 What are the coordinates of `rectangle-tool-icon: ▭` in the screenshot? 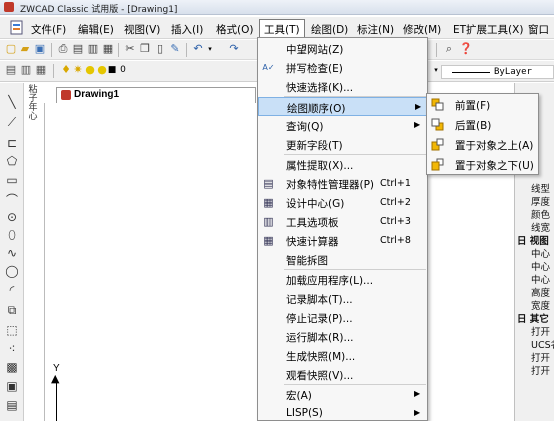 It's located at (12, 180).